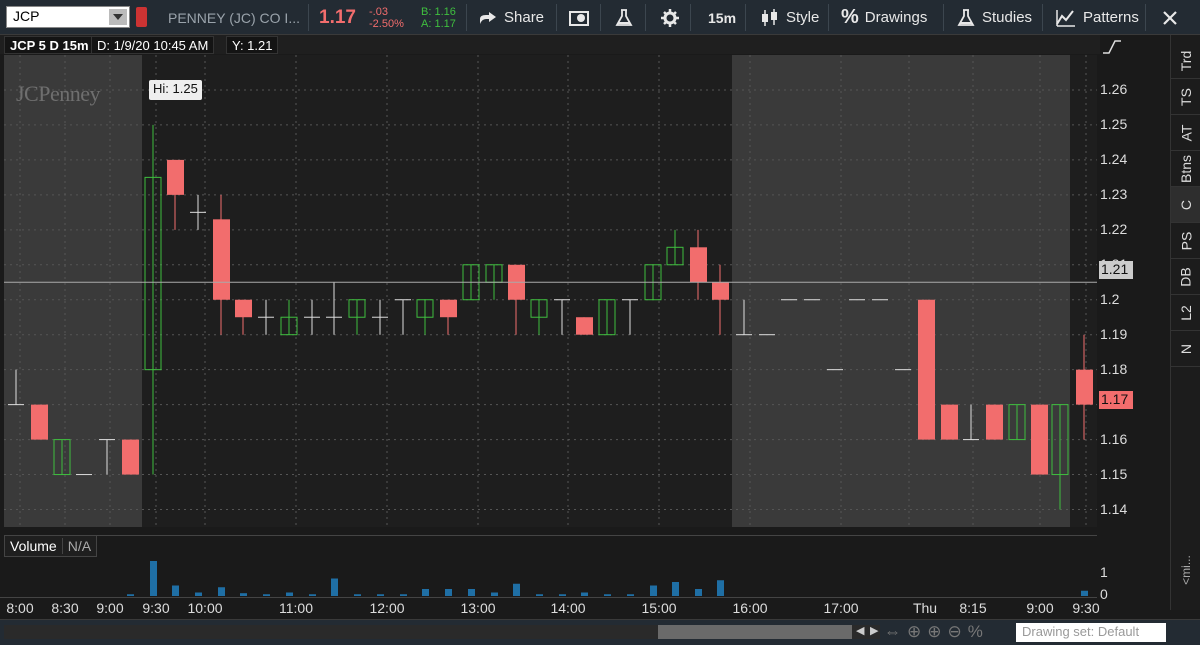 This screenshot has width=1200, height=645. I want to click on tab-btns: Btns, so click(1185, 169).